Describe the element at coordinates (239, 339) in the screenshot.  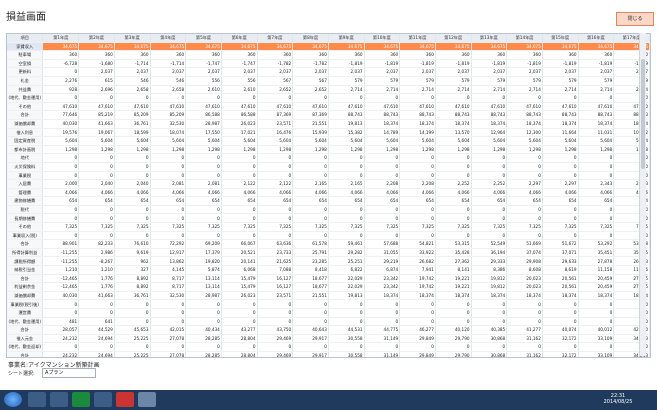
I see `table-cell: 28,804` at that location.